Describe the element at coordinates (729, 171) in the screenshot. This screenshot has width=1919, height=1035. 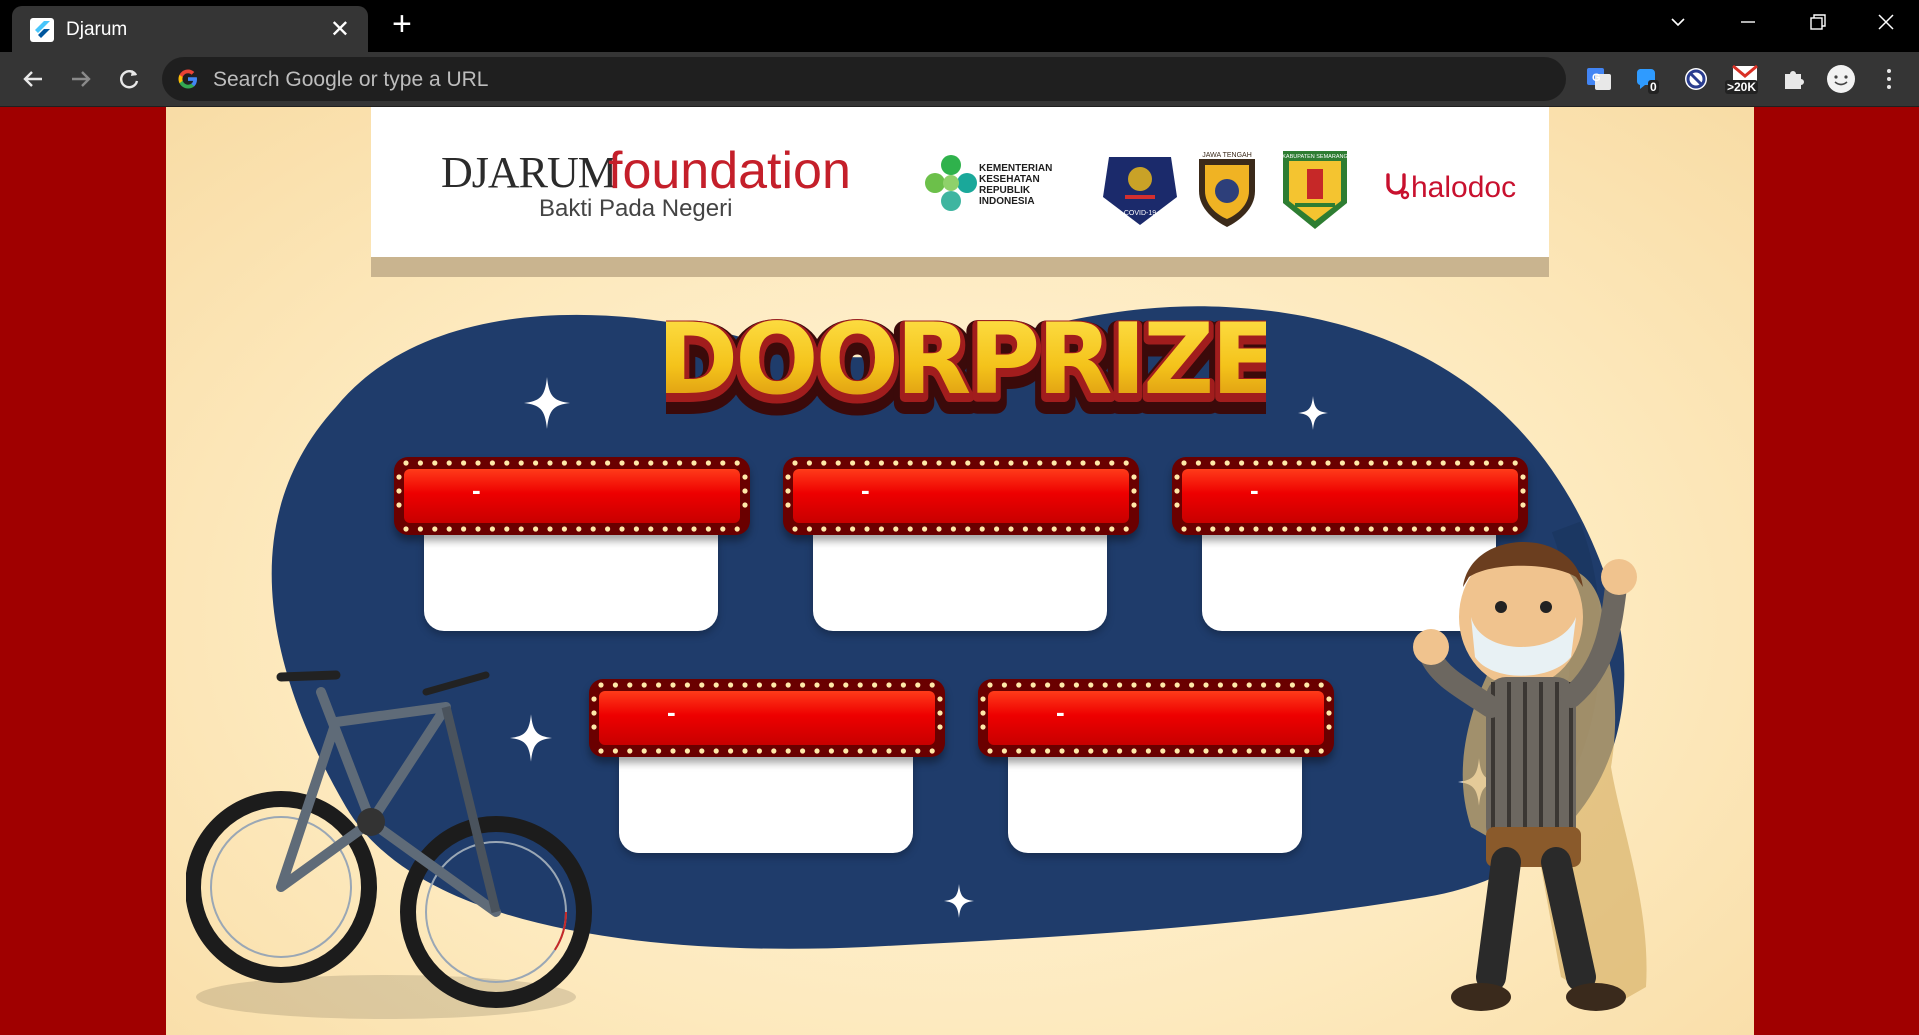
I see `foundation-logo-text: foundation` at that location.